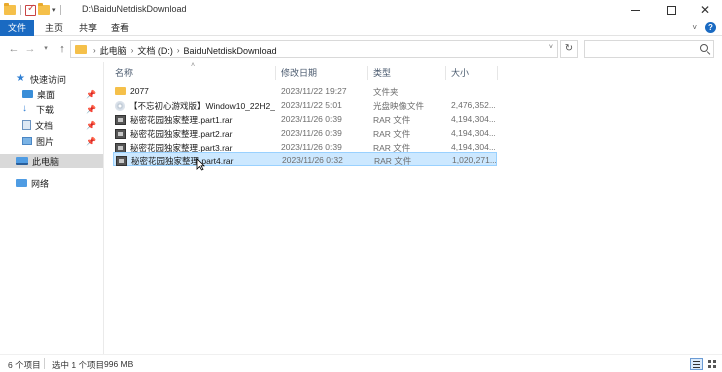  Describe the element at coordinates (399, 106) in the screenshot. I see `file-type: 光盘映像文件` at that location.